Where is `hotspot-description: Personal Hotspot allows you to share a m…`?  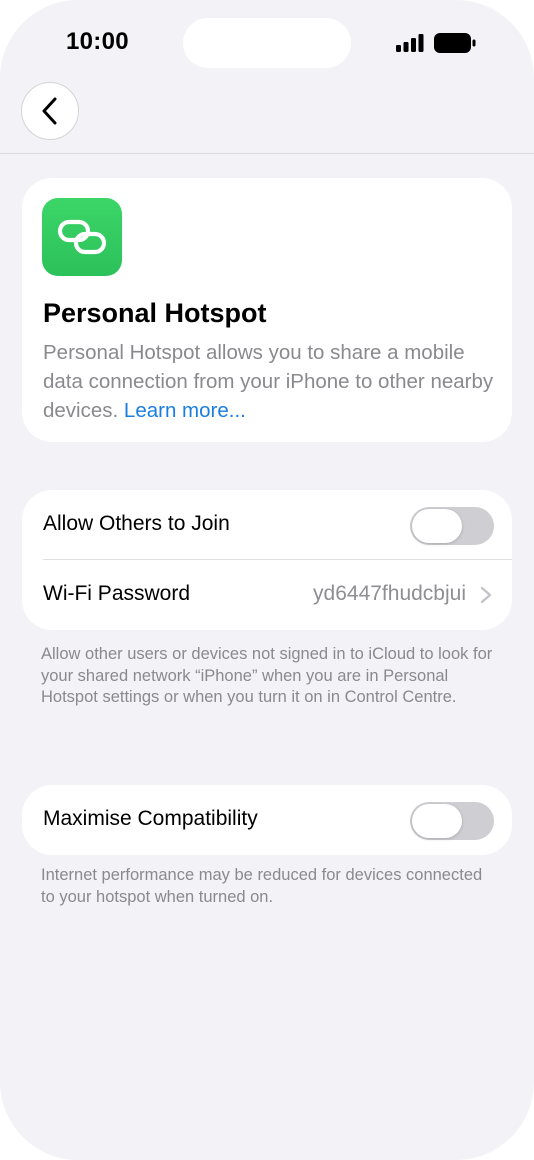 hotspot-description: Personal Hotspot allows you to share a m… is located at coordinates (271, 381).